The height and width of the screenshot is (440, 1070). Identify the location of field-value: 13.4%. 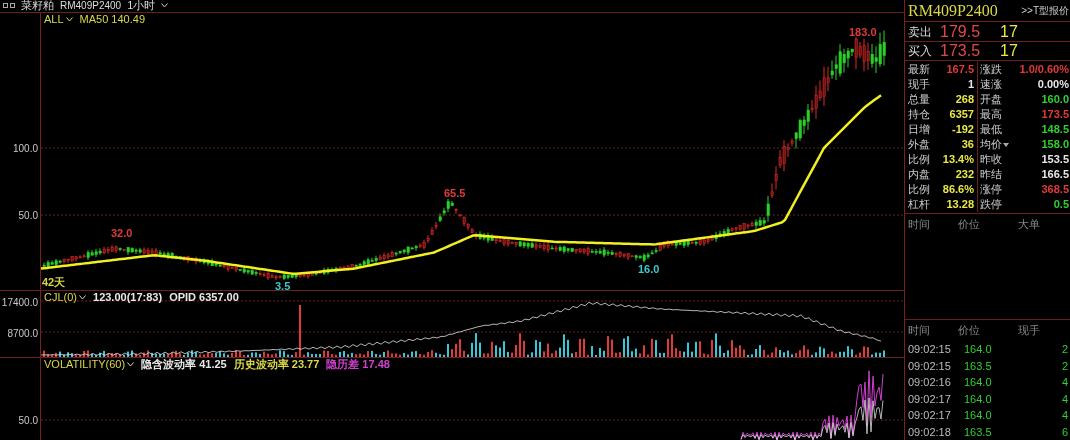
(958, 160).